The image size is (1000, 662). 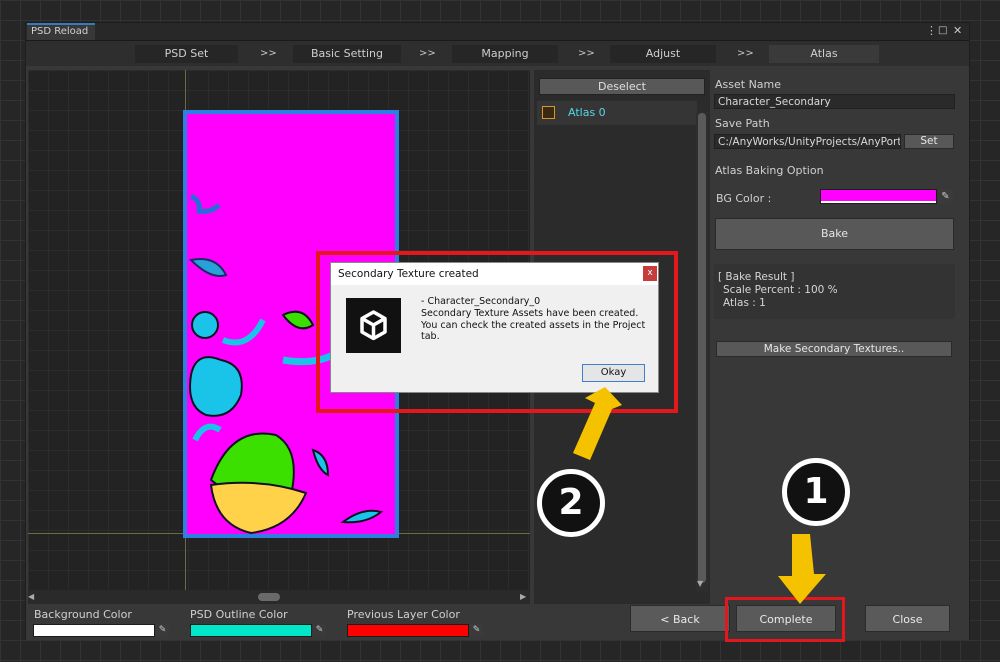 What do you see at coordinates (94, 630) in the screenshot?
I see `background-color-field` at bounding box center [94, 630].